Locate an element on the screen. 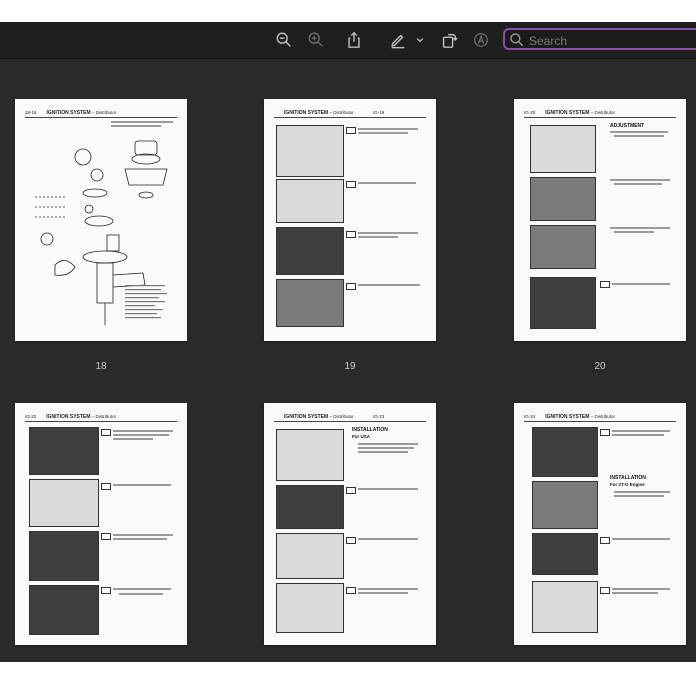 The image size is (696, 696). page-header-number: IG-24 is located at coordinates (530, 416).